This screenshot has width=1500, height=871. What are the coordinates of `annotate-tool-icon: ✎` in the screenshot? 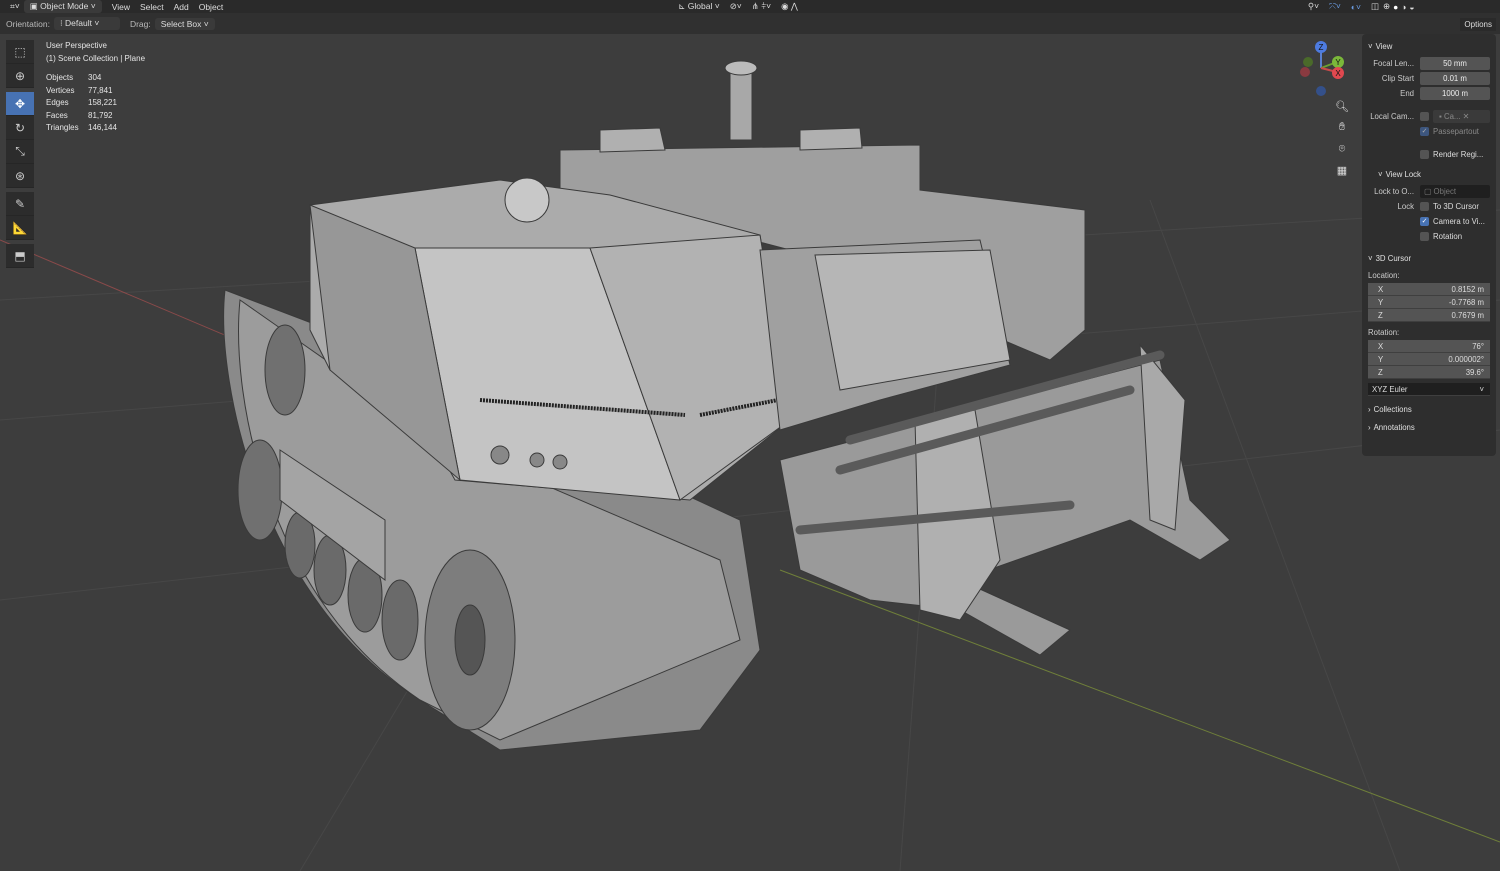 It's located at (20, 204).